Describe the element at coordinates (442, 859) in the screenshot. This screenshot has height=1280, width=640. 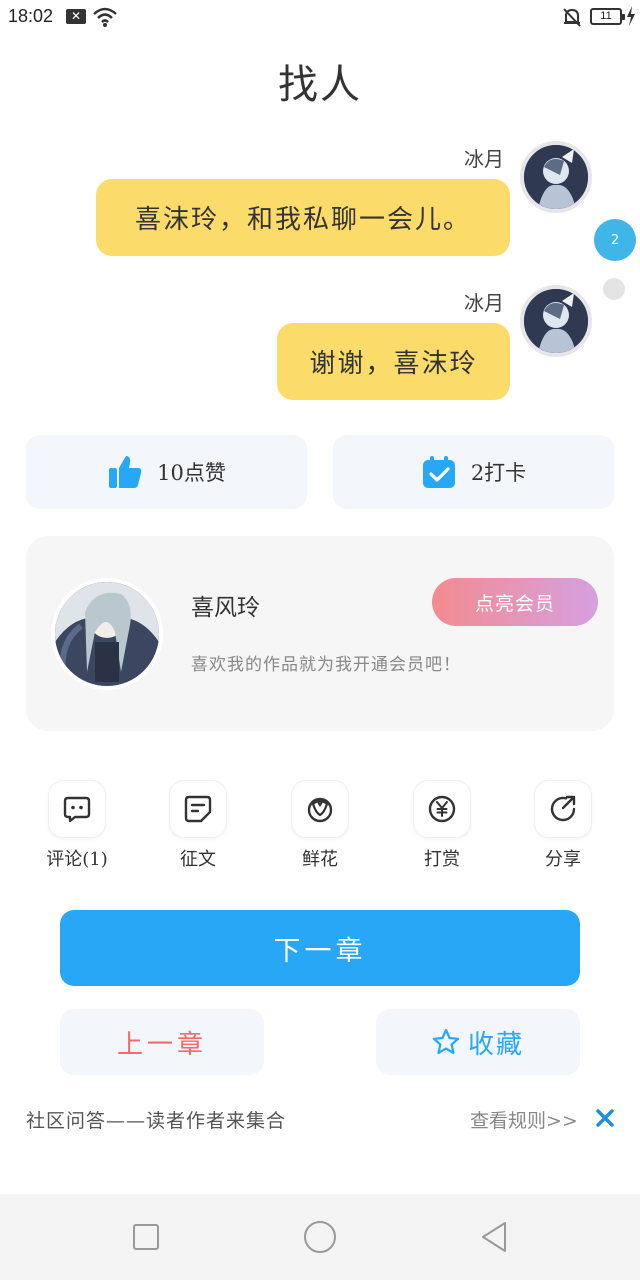
I see `action-label: 打赏` at that location.